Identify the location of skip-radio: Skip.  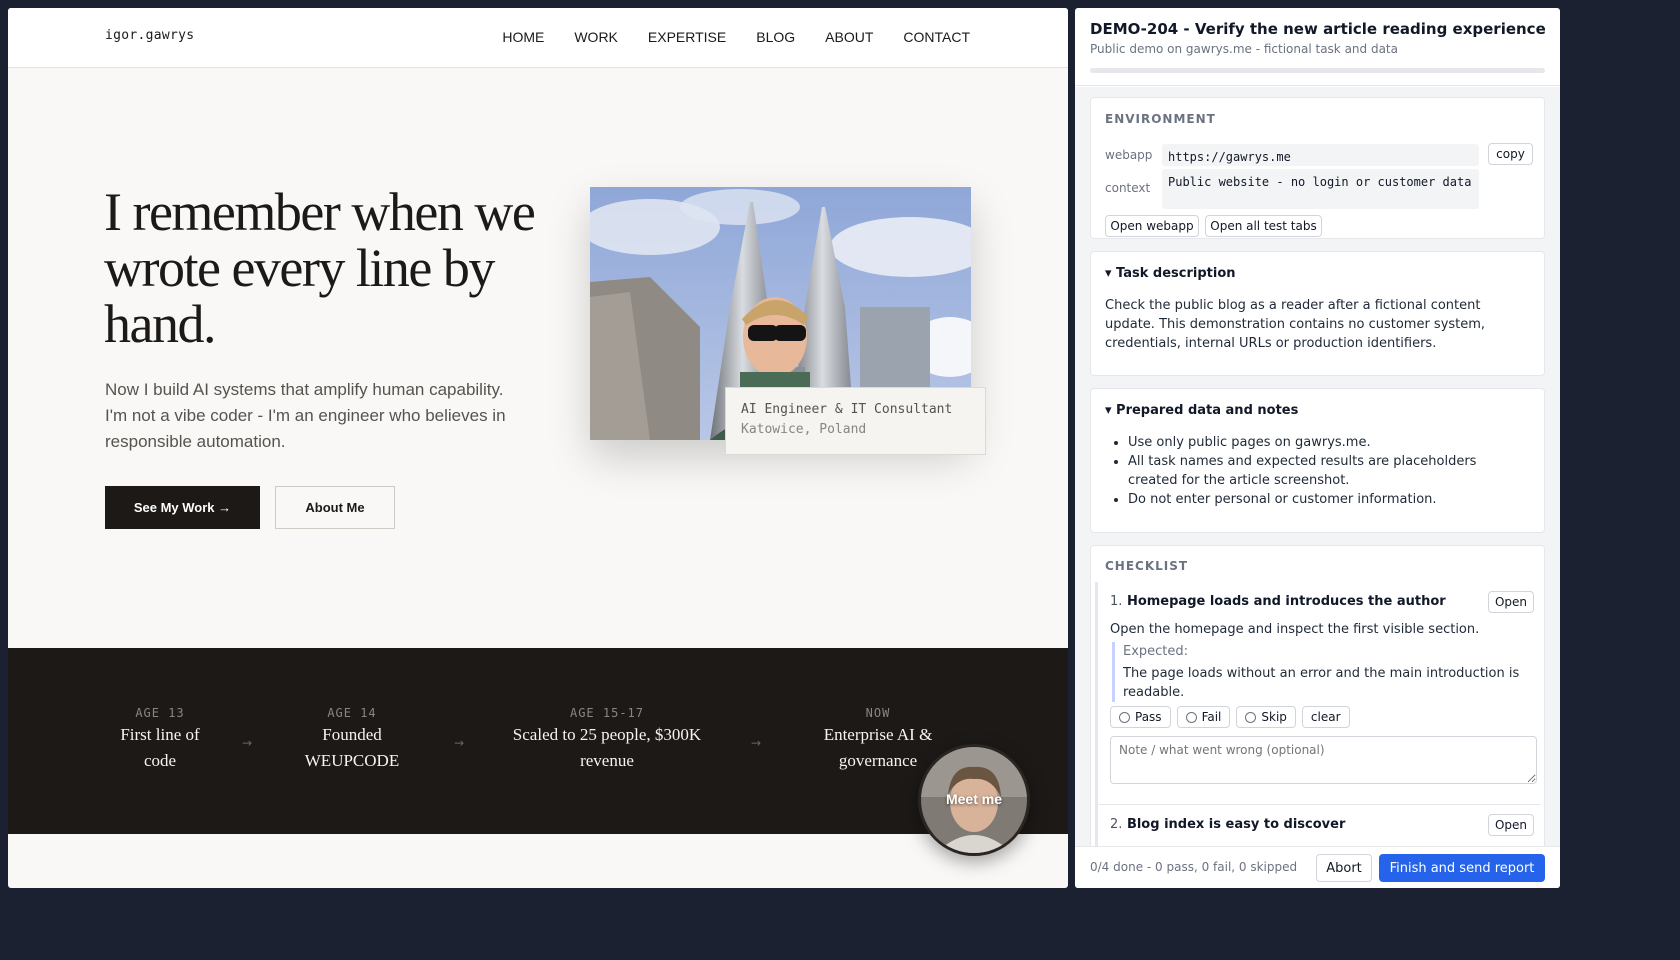
(1266, 717).